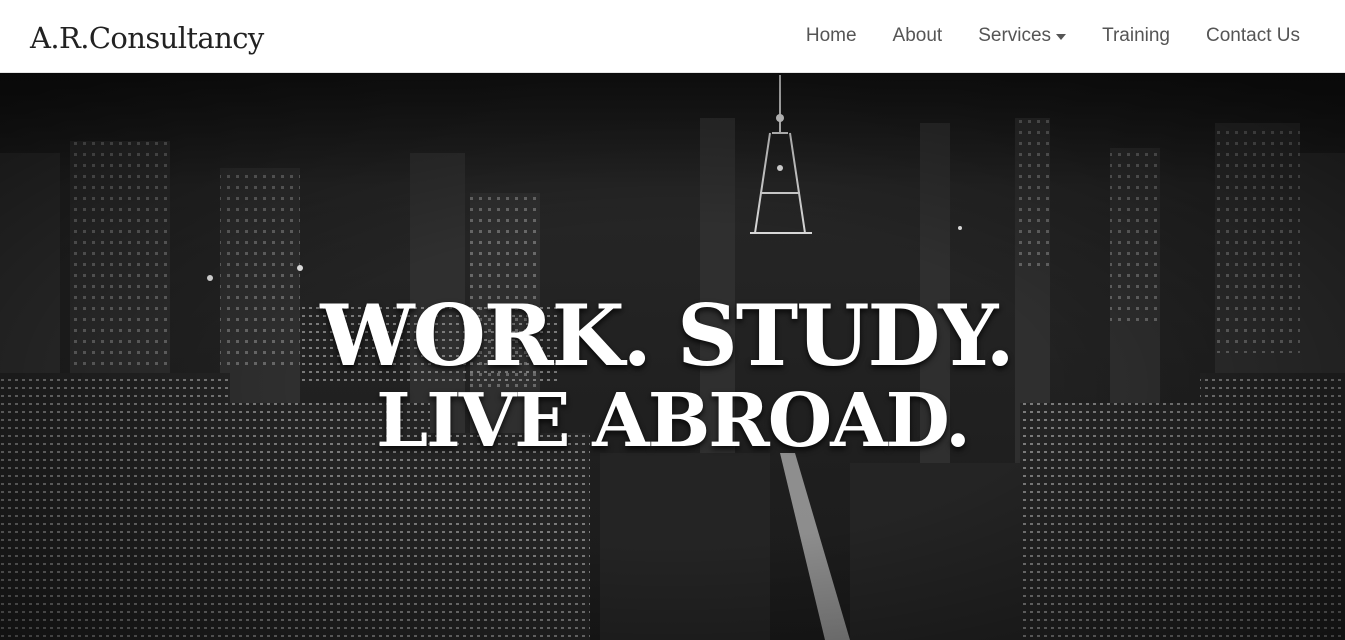  Describe the element at coordinates (1015, 35) in the screenshot. I see `nav-item-label: Services` at that location.